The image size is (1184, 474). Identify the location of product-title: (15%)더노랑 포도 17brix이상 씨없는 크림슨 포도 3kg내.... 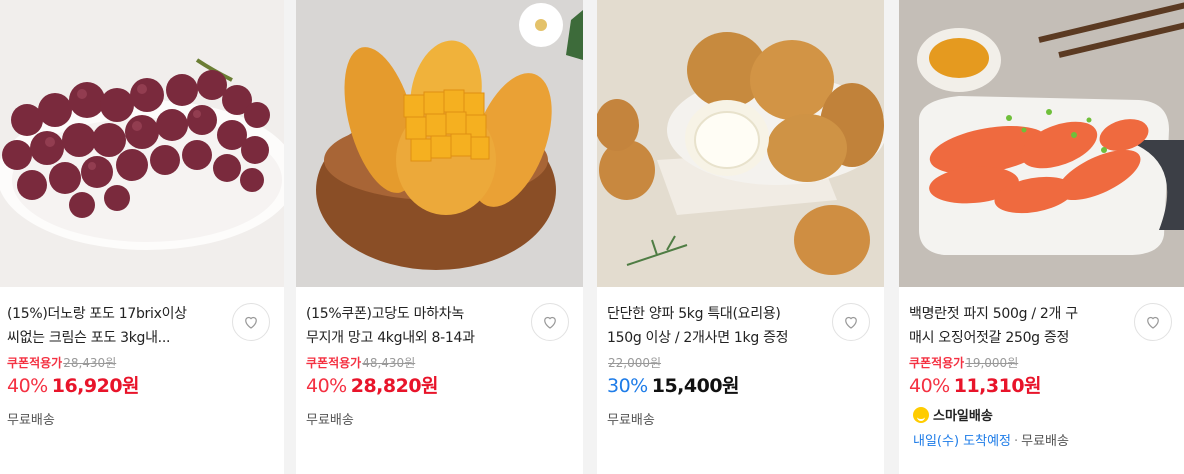
(116, 326).